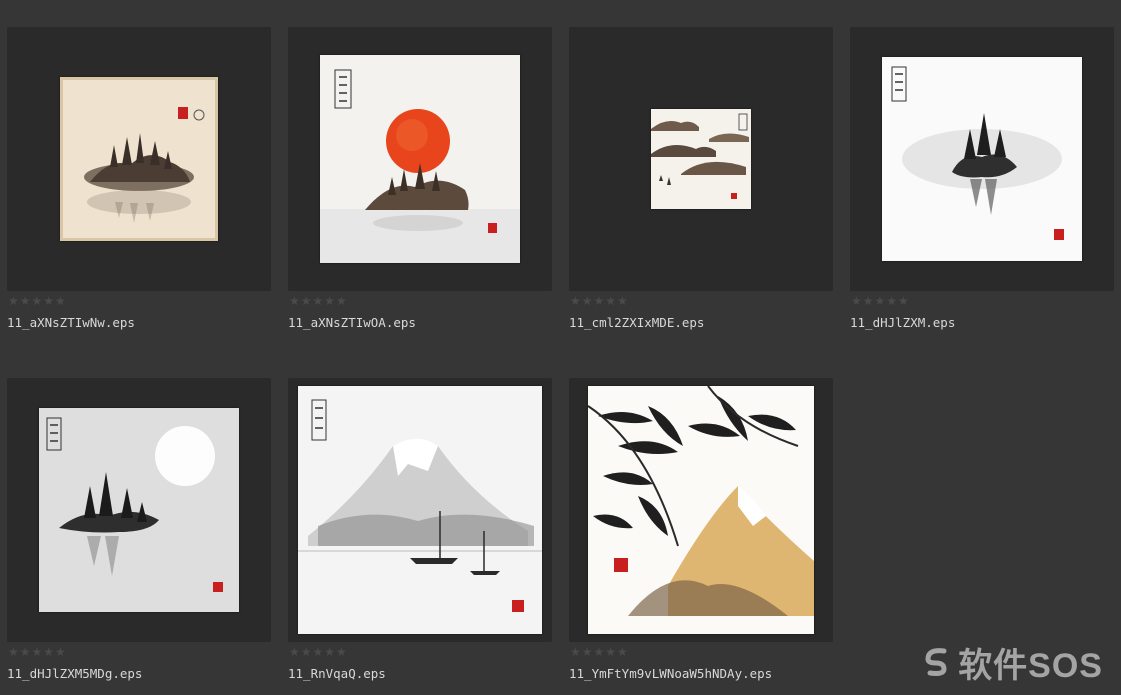 The height and width of the screenshot is (695, 1121). Describe the element at coordinates (75, 673) in the screenshot. I see `thumbnail-filename: 11_dHJlZXM5MDg.eps` at that location.